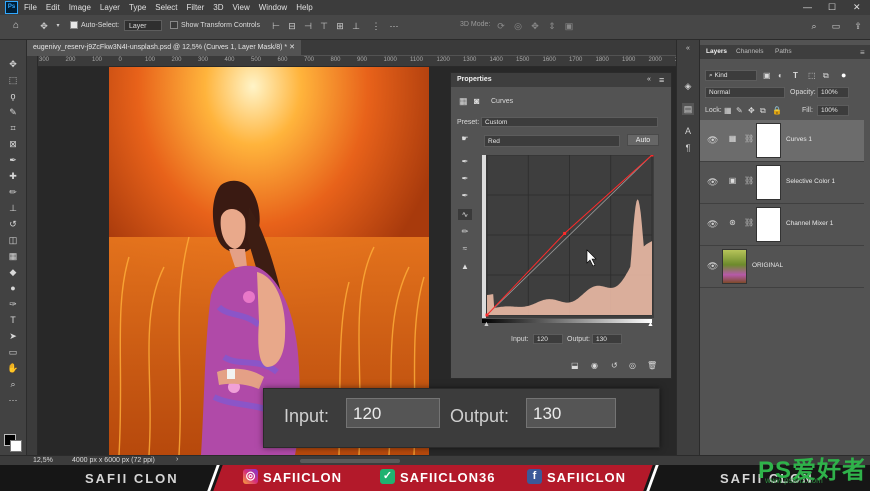 The image size is (870, 491). Describe the element at coordinates (13, 272) in the screenshot. I see `blur-tool-icon: ◆` at that location.